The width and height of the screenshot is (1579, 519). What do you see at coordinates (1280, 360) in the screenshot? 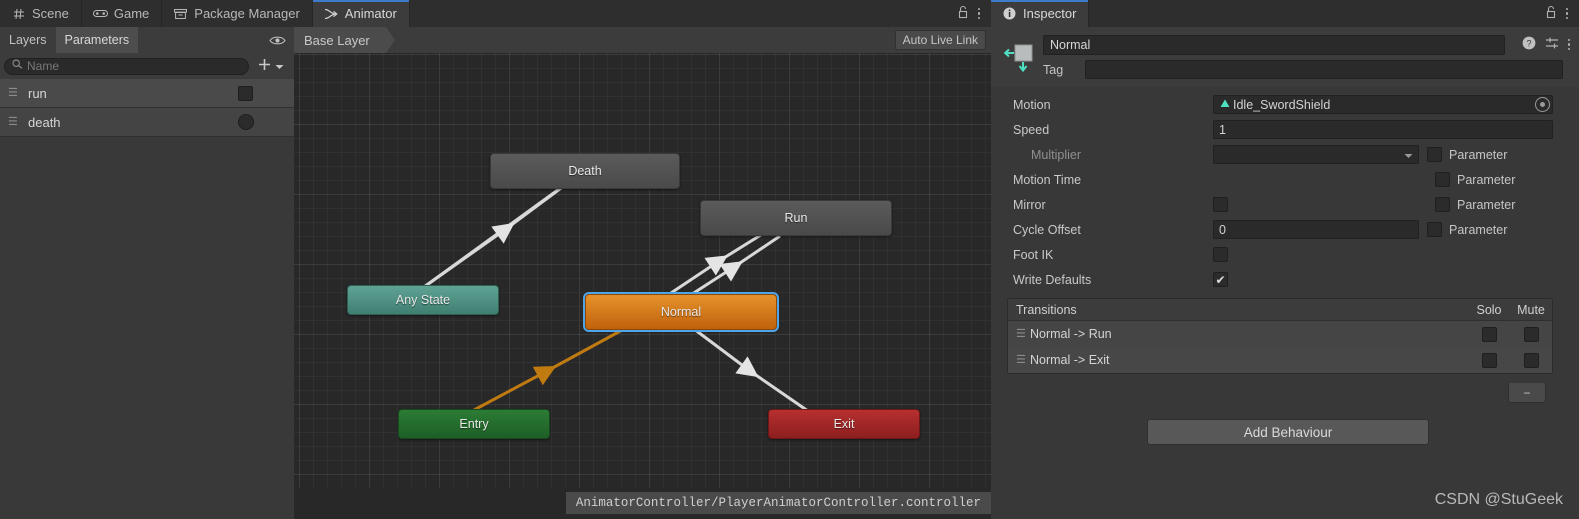
I see `transition-row: ☰ Normal -> Exit` at bounding box center [1280, 360].